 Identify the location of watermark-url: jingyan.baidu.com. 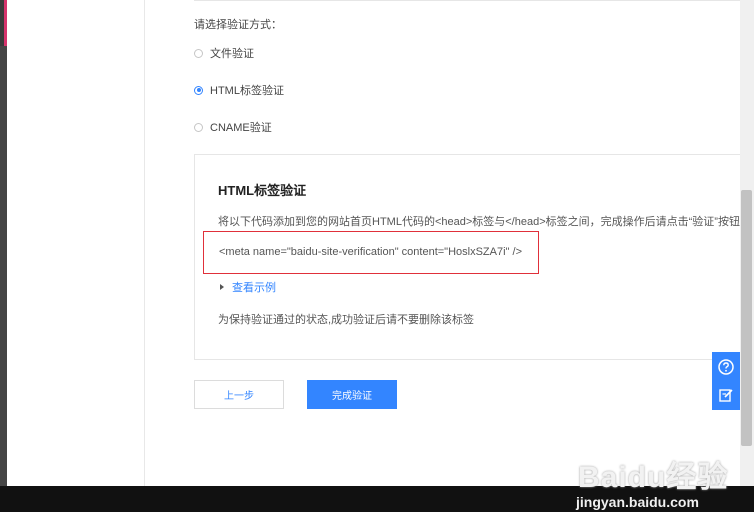
(637, 502).